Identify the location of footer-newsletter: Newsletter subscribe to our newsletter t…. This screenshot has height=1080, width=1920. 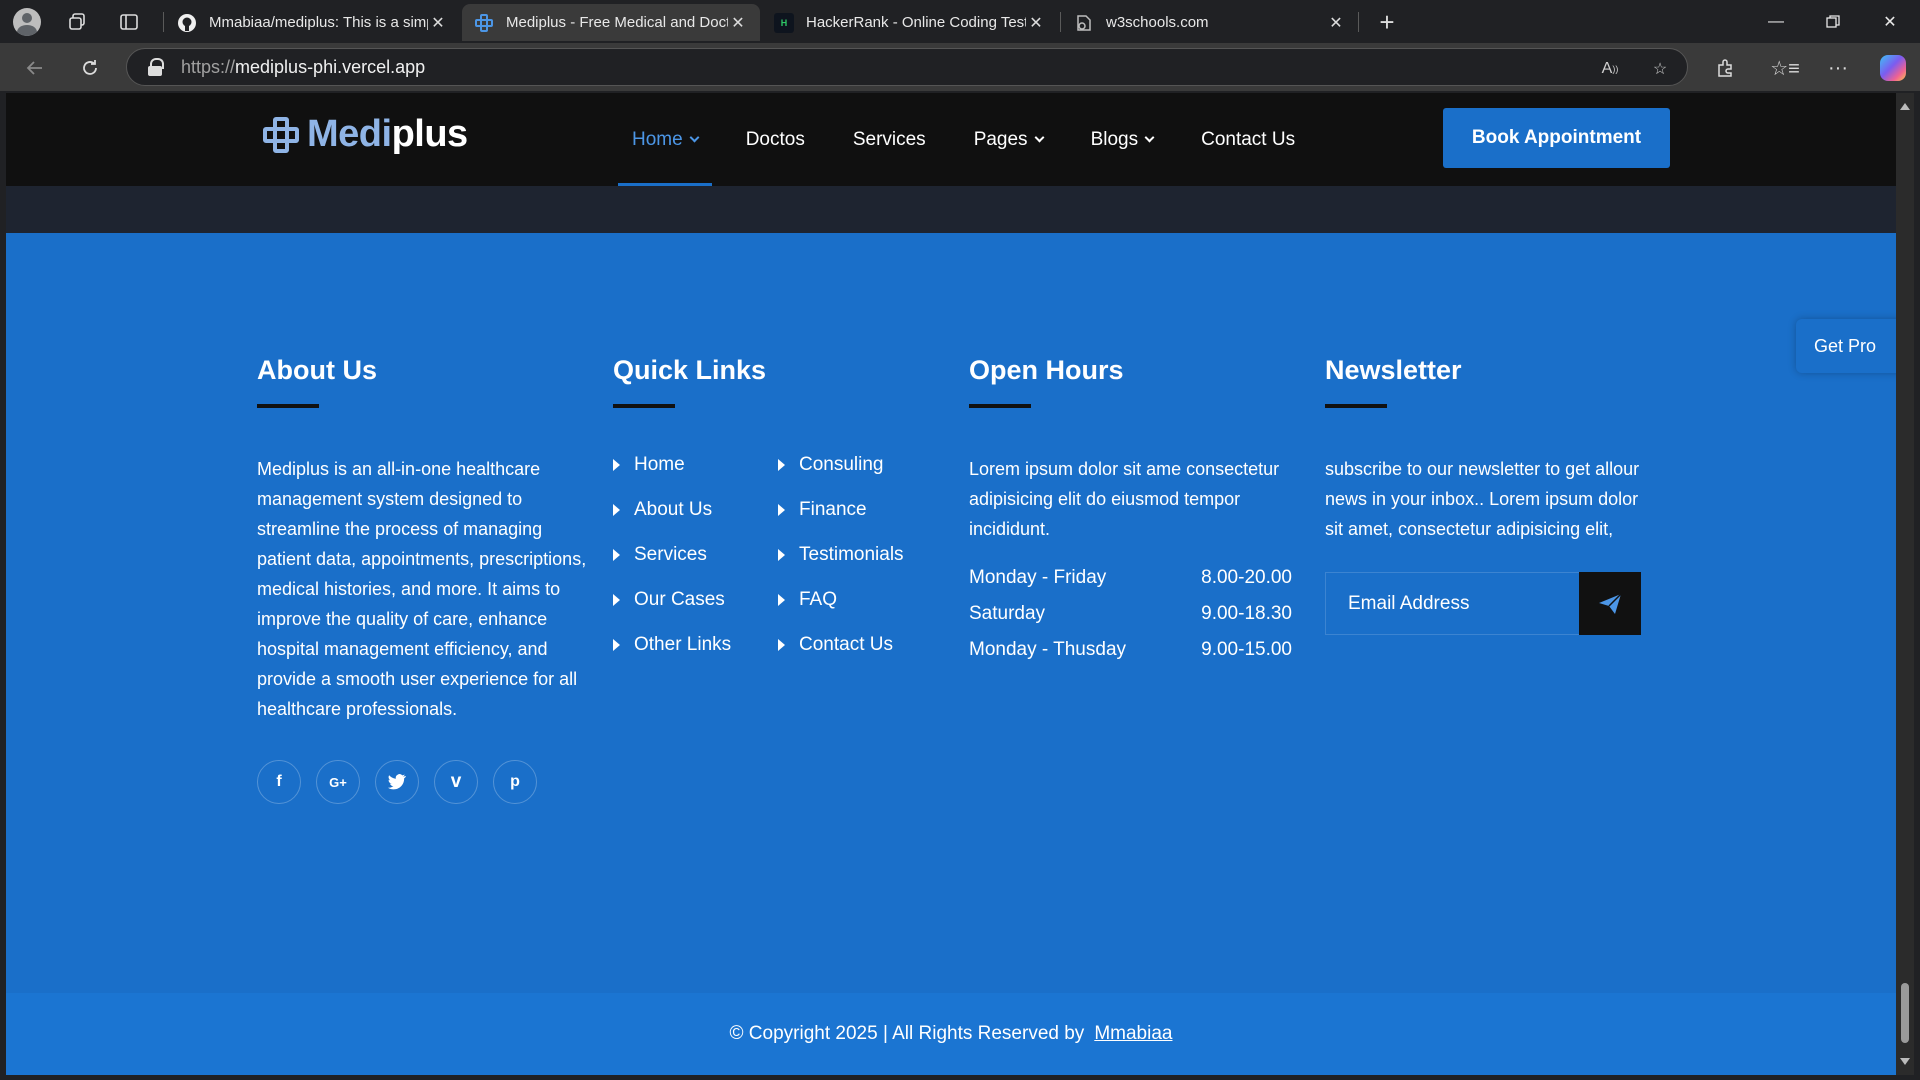
(1490, 495).